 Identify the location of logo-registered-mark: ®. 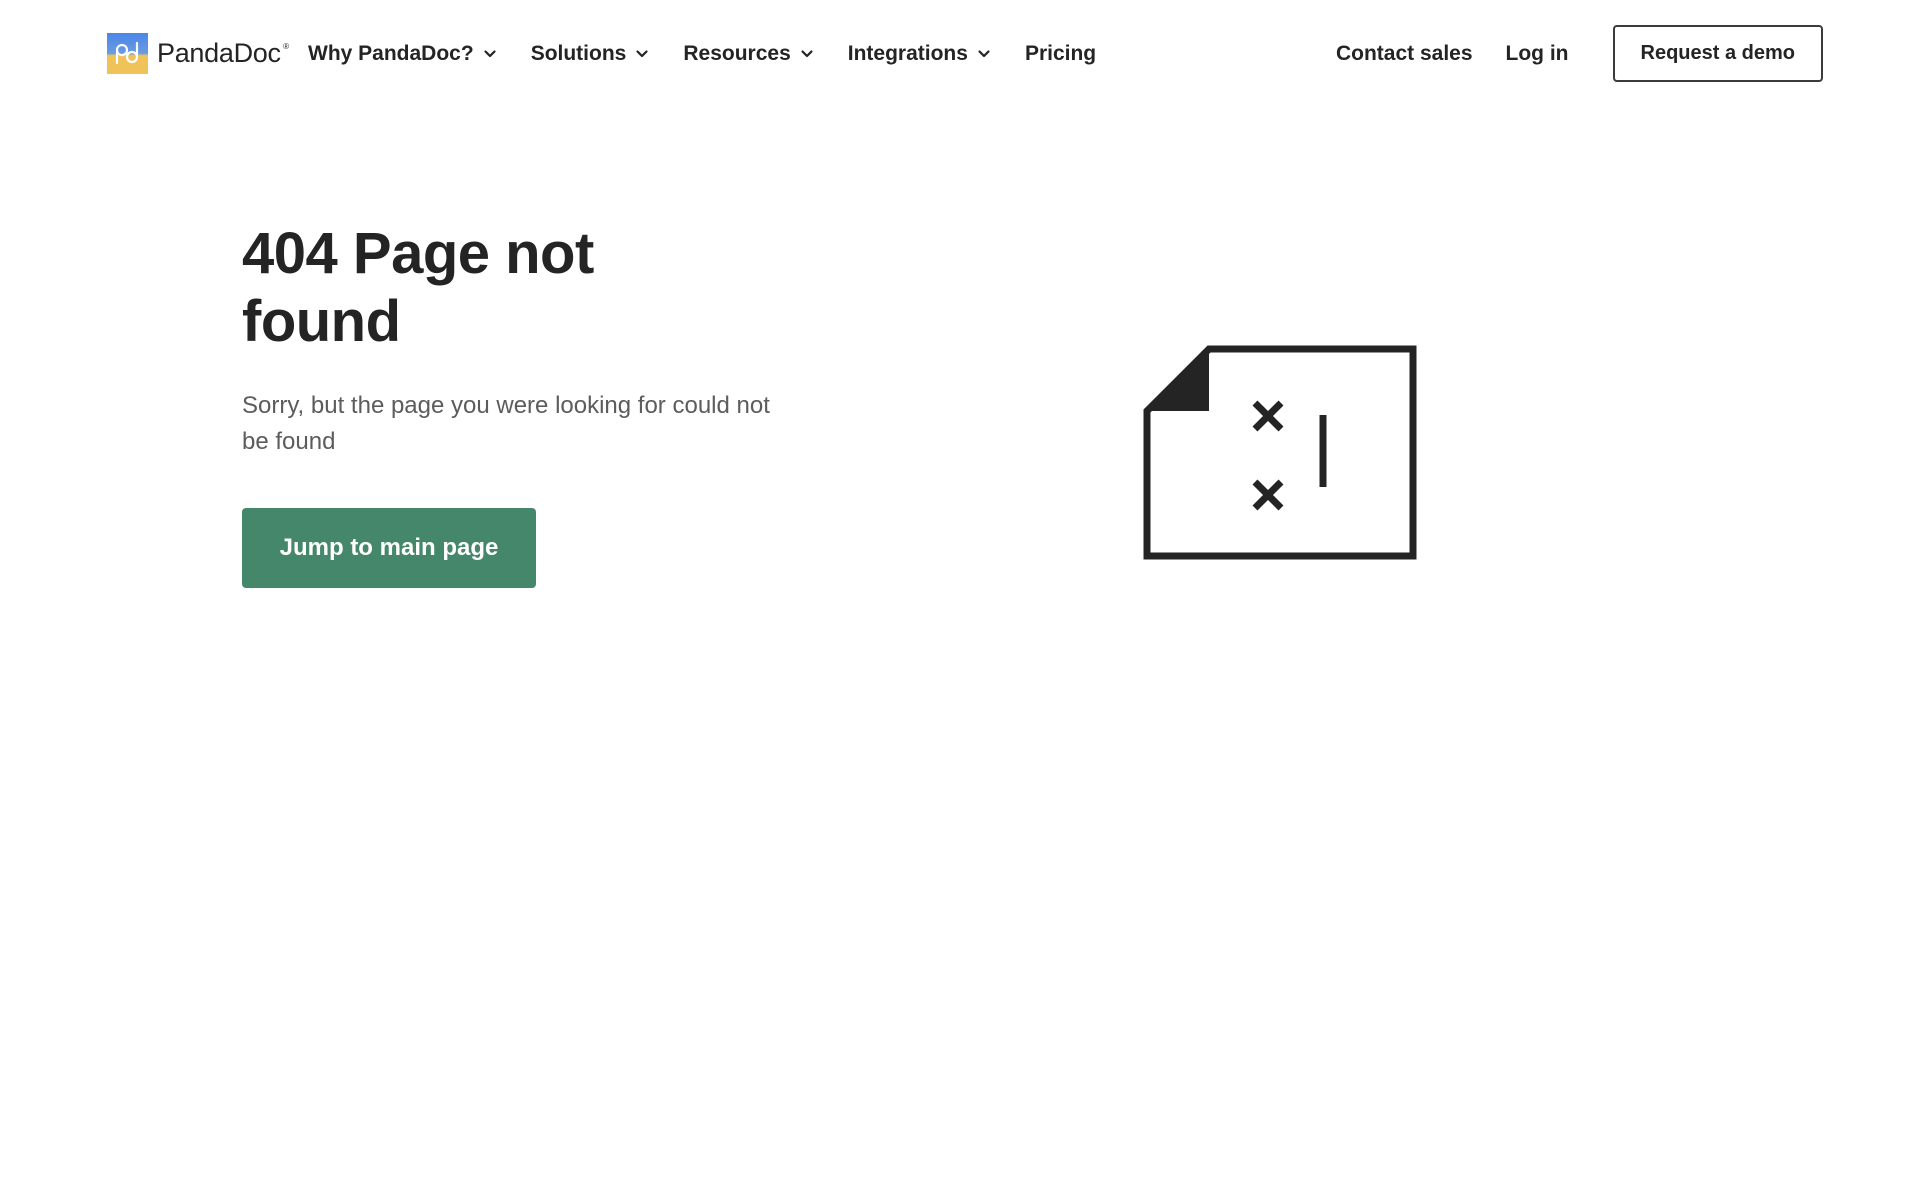
(286, 46).